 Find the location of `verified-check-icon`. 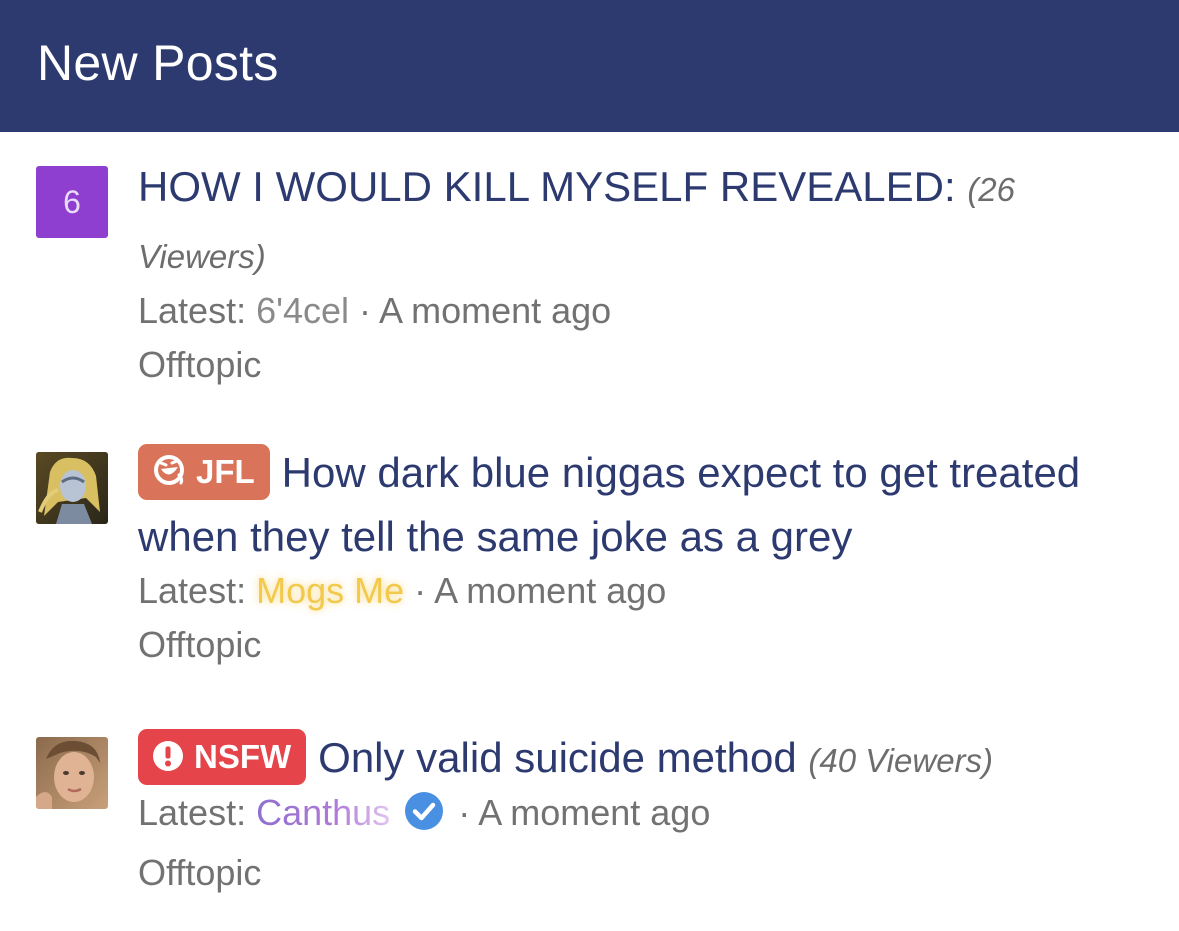

verified-check-icon is located at coordinates (424, 818).